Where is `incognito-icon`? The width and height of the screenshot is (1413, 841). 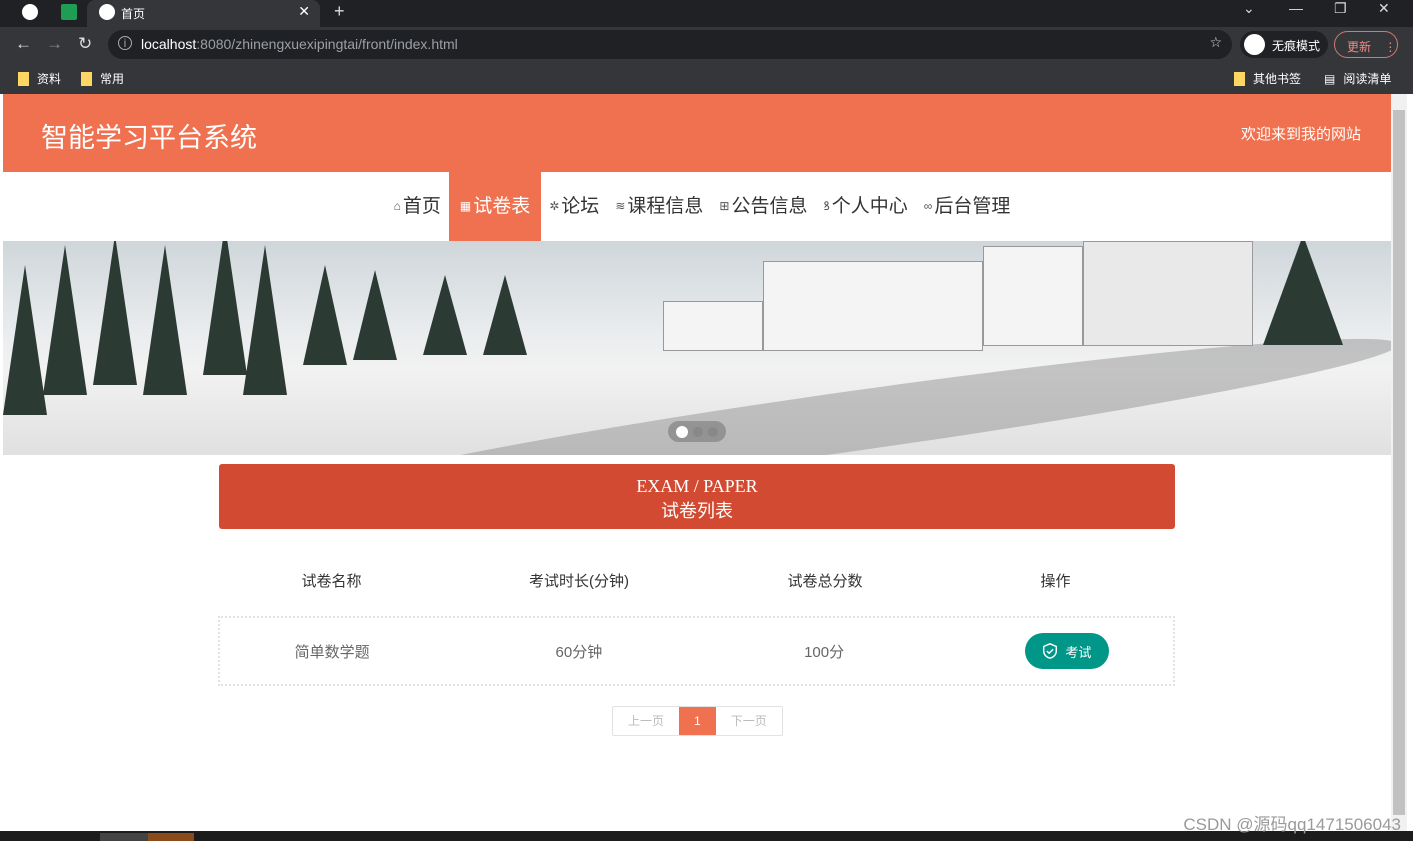
incognito-icon is located at coordinates (1254, 44).